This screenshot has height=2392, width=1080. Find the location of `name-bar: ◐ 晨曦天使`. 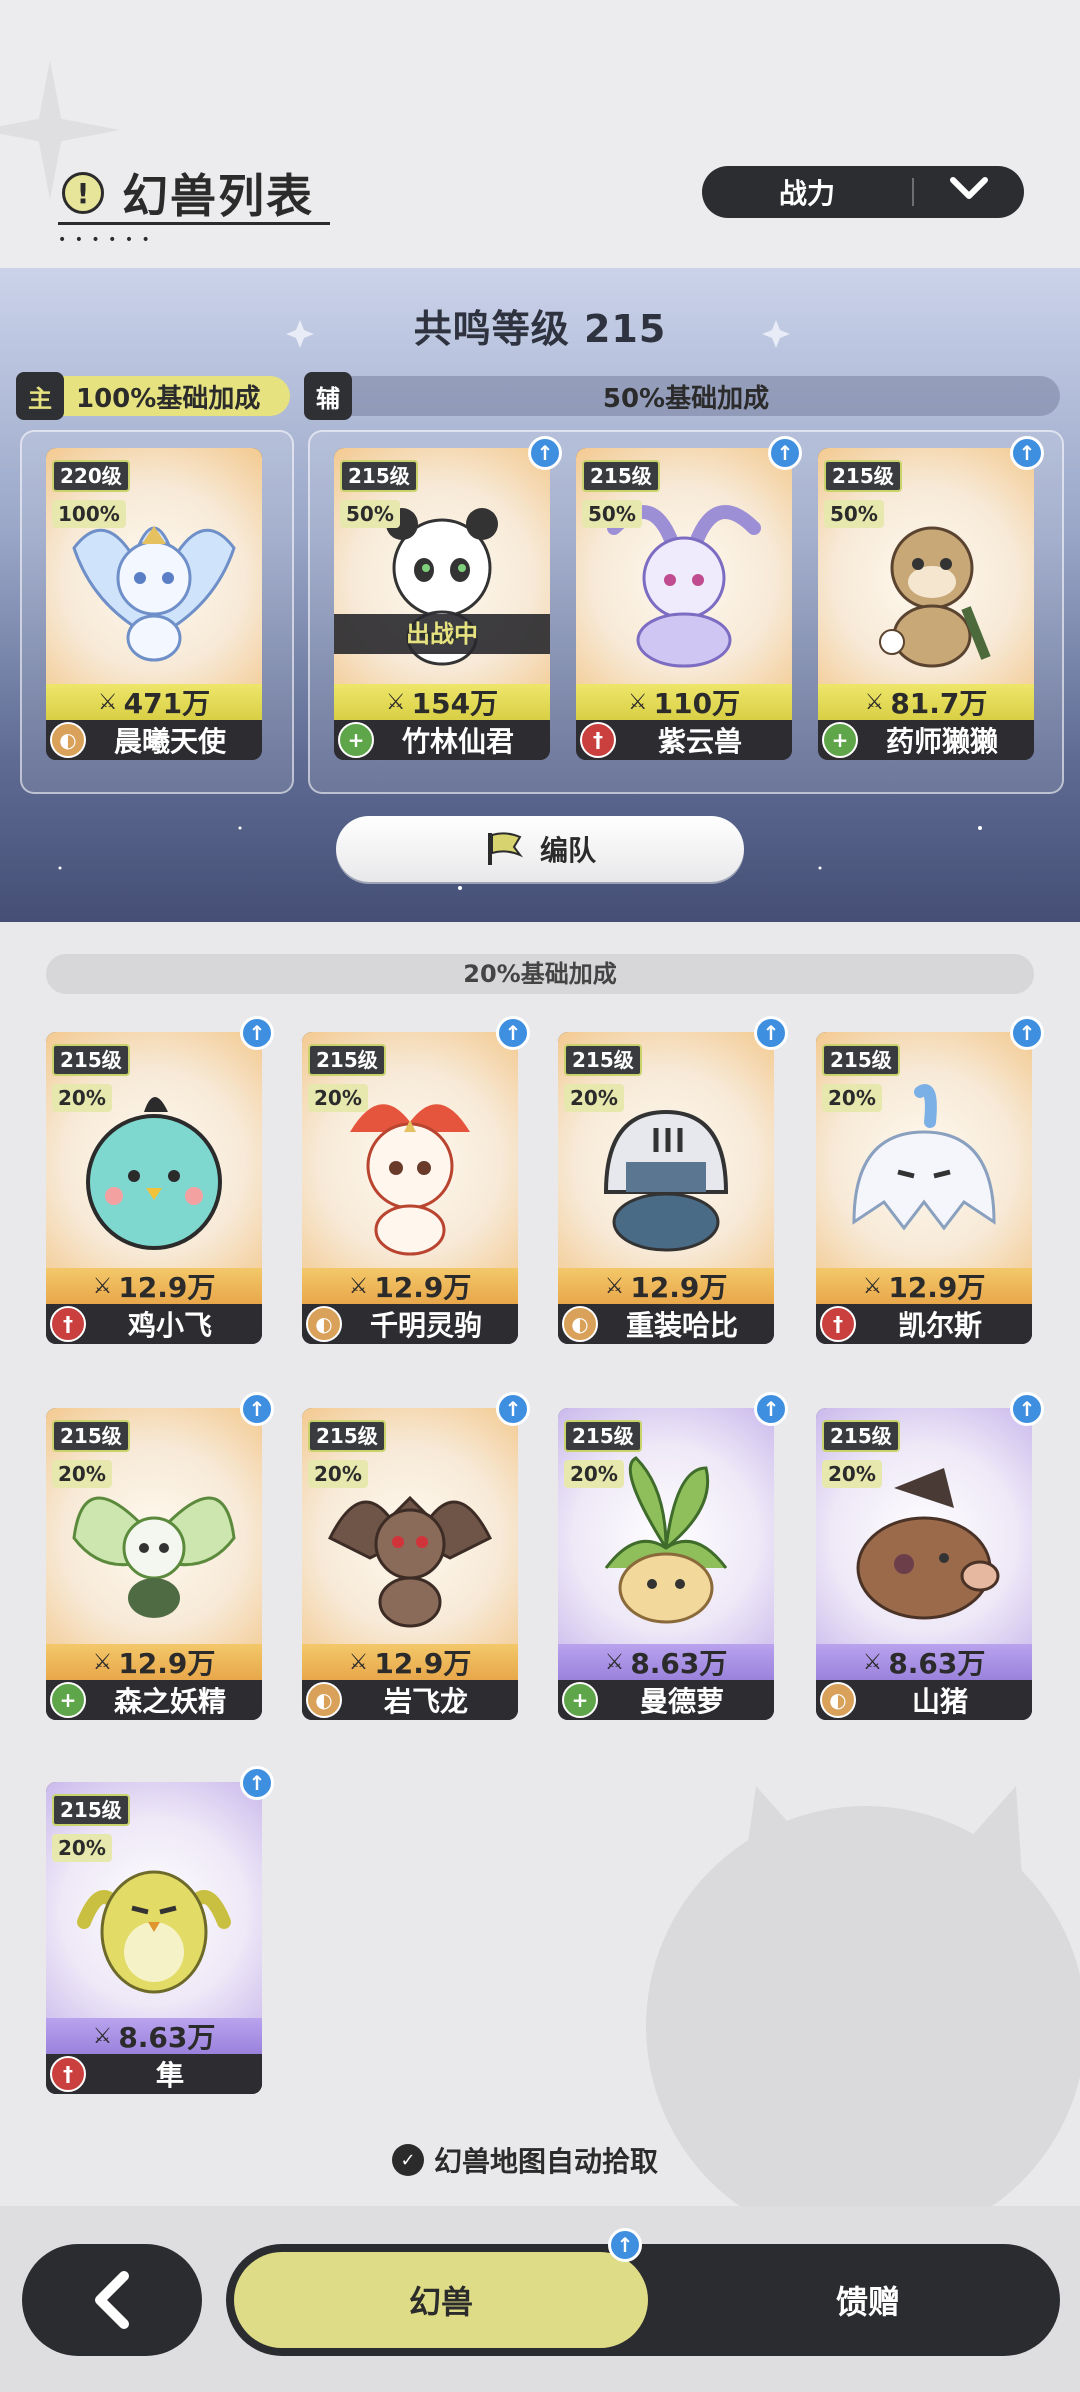

name-bar: ◐ 晨曦天使 is located at coordinates (154, 740).